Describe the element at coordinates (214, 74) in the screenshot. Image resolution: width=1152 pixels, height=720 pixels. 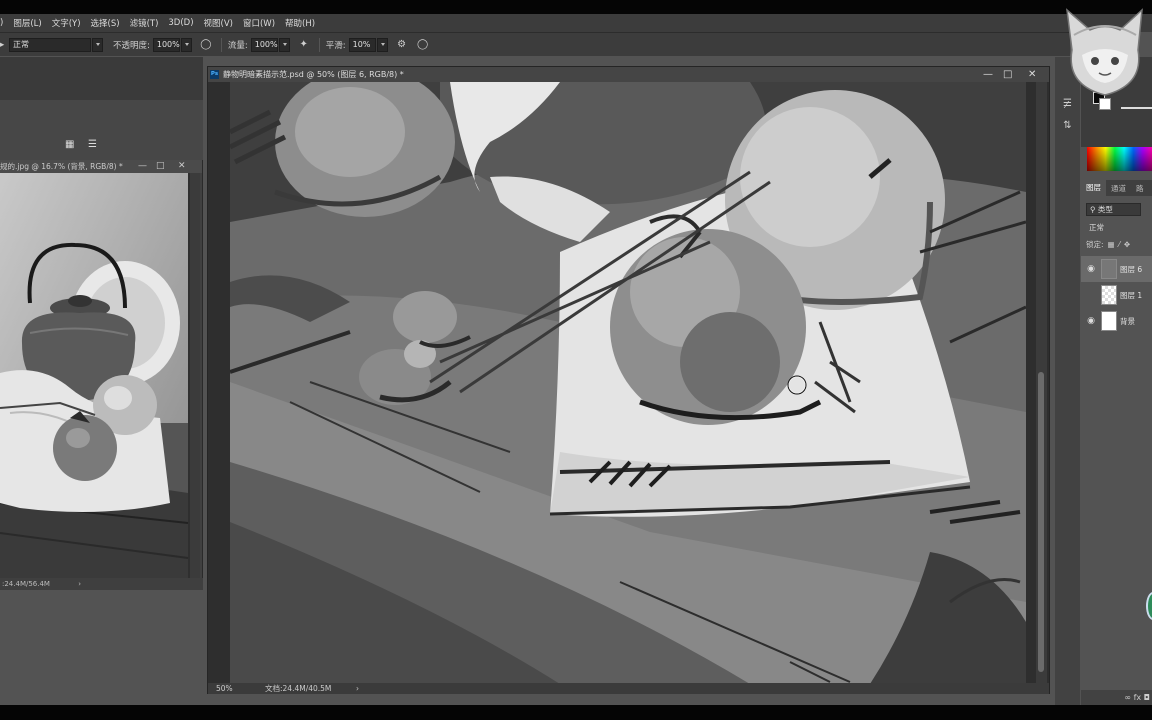
I see `ps-doc-icon: Ps` at that location.